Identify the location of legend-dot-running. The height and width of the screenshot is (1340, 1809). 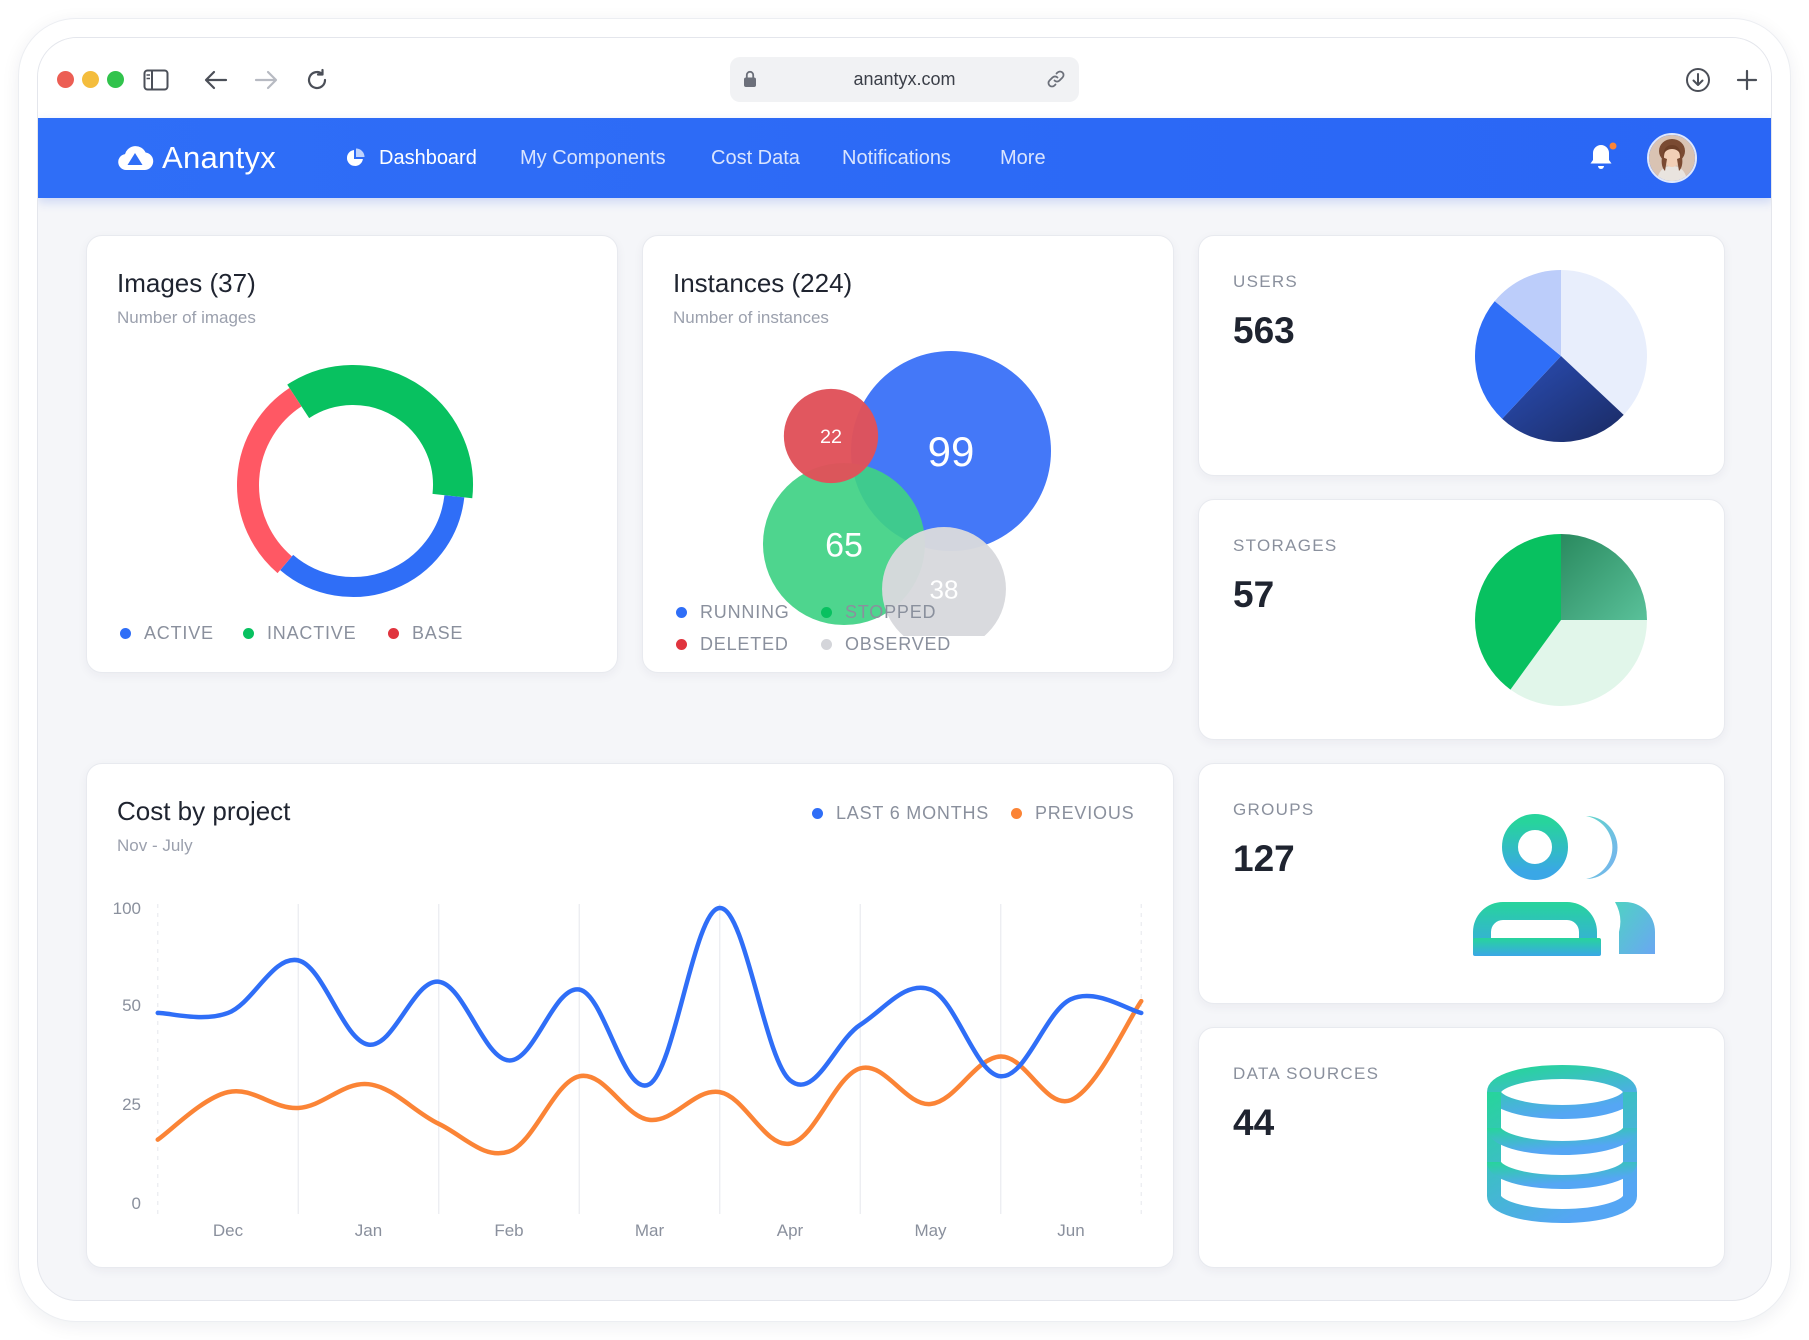
(681, 612).